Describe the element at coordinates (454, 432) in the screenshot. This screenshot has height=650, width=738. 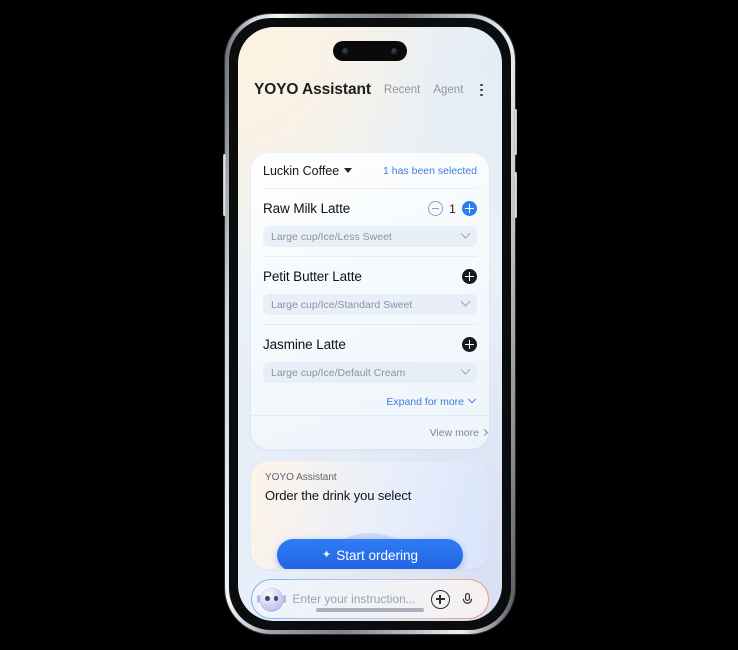
I see `view-more-label: View more` at that location.